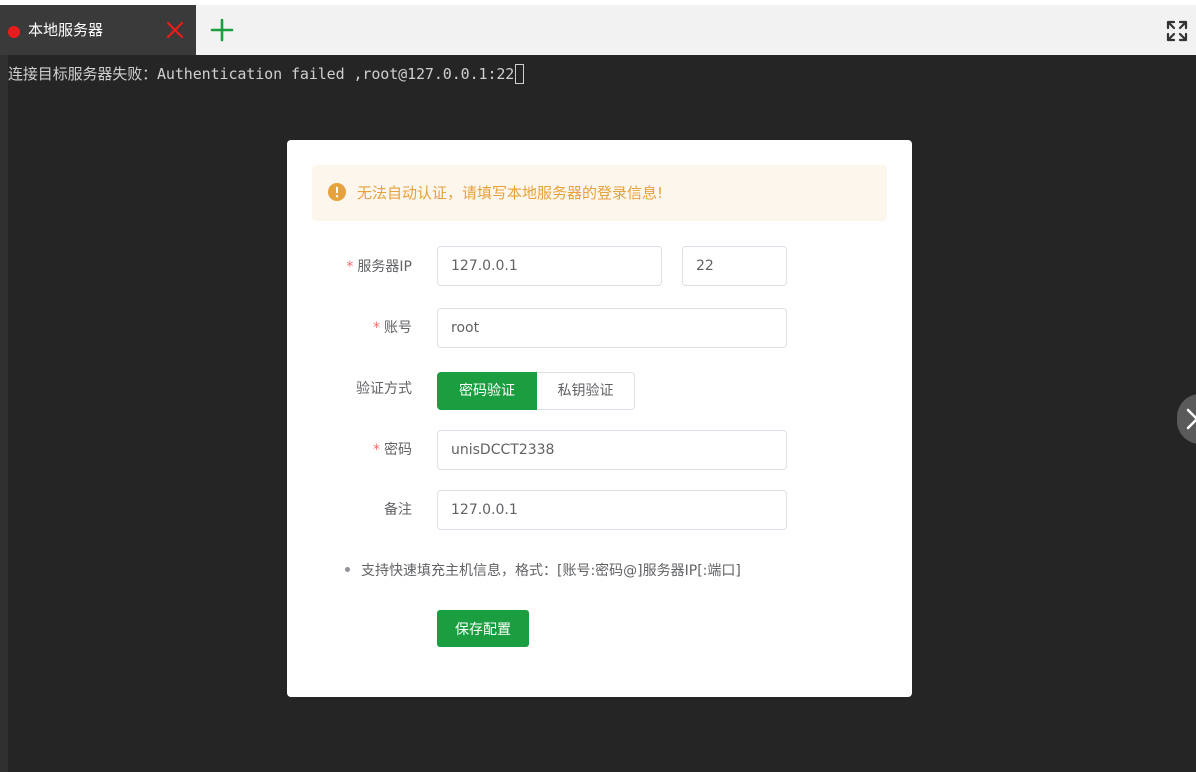 Image resolution: width=1196 pixels, height=772 pixels. Describe the element at coordinates (4, 413) in the screenshot. I see `terminal-gutter` at that location.